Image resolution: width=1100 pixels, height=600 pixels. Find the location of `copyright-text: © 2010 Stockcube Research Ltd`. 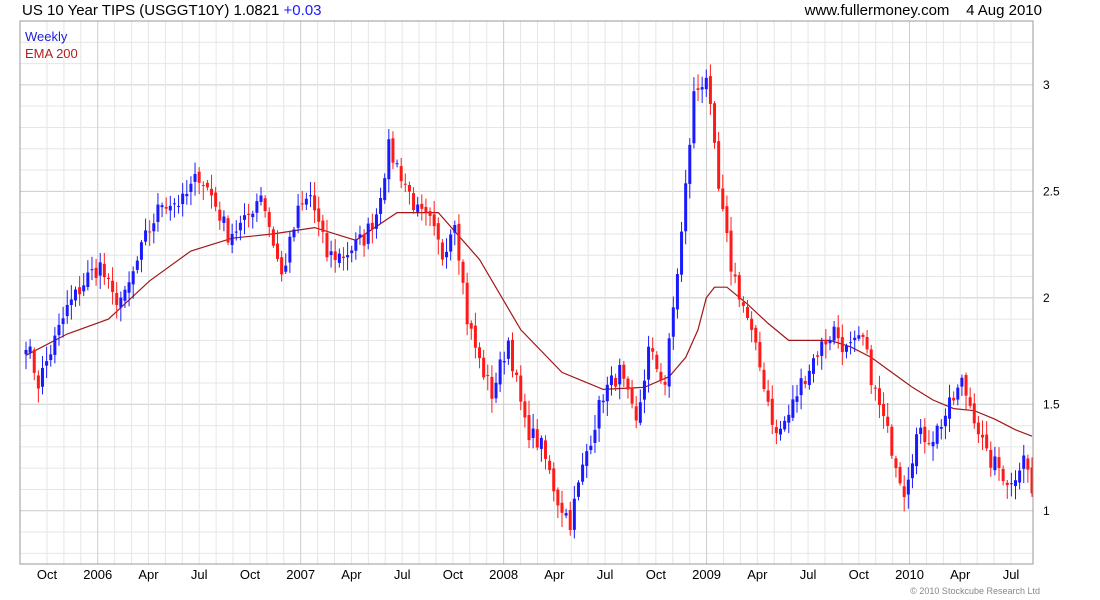

copyright-text: © 2010 Stockcube Research Ltd is located at coordinates (975, 591).